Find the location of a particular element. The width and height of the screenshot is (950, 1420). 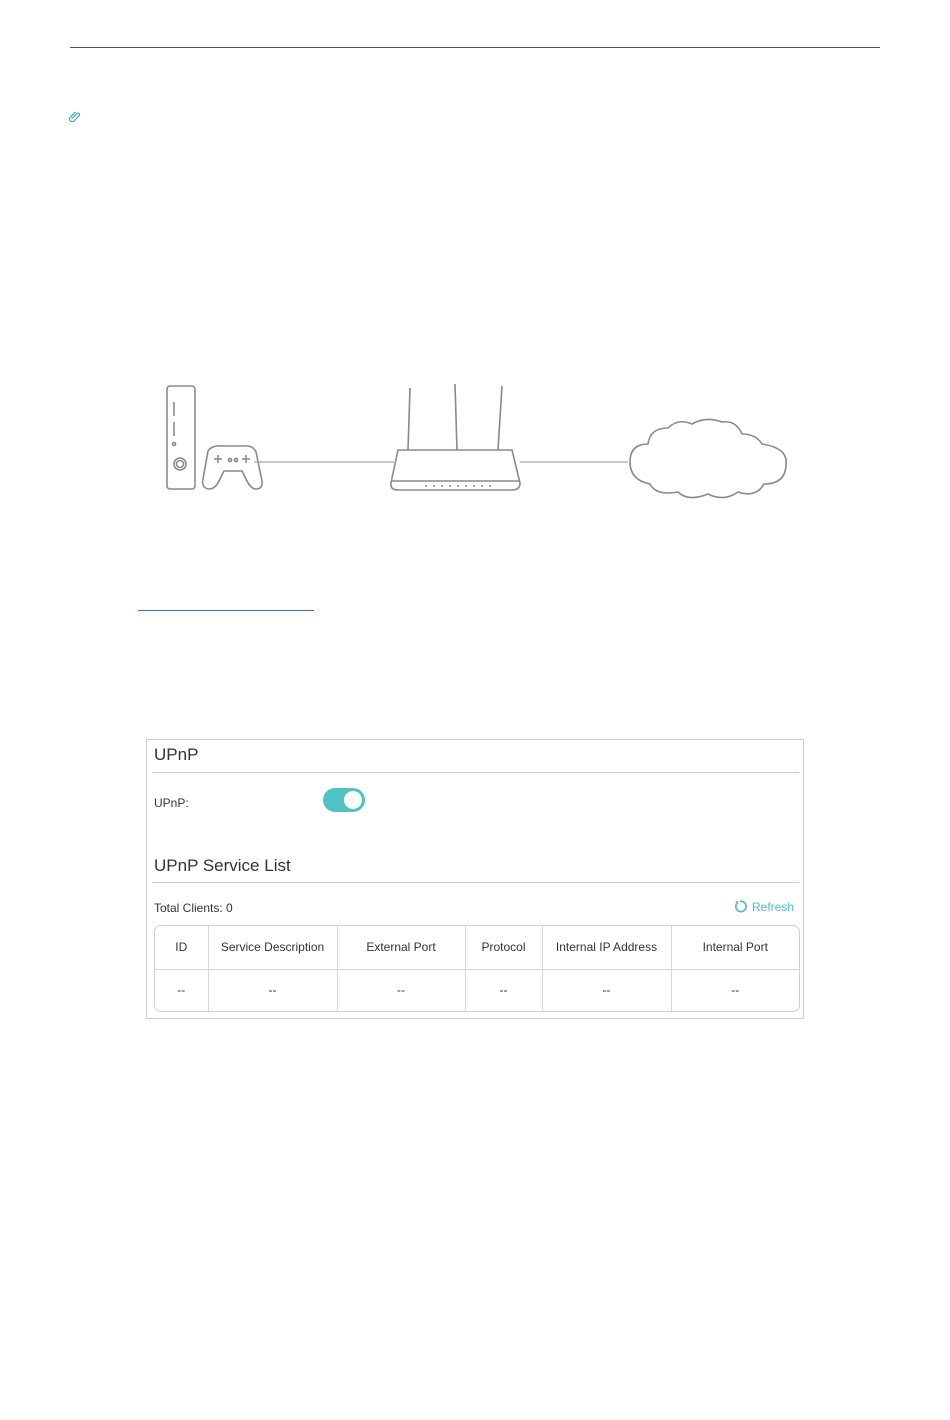

game-console-icon is located at coordinates (181, 437).